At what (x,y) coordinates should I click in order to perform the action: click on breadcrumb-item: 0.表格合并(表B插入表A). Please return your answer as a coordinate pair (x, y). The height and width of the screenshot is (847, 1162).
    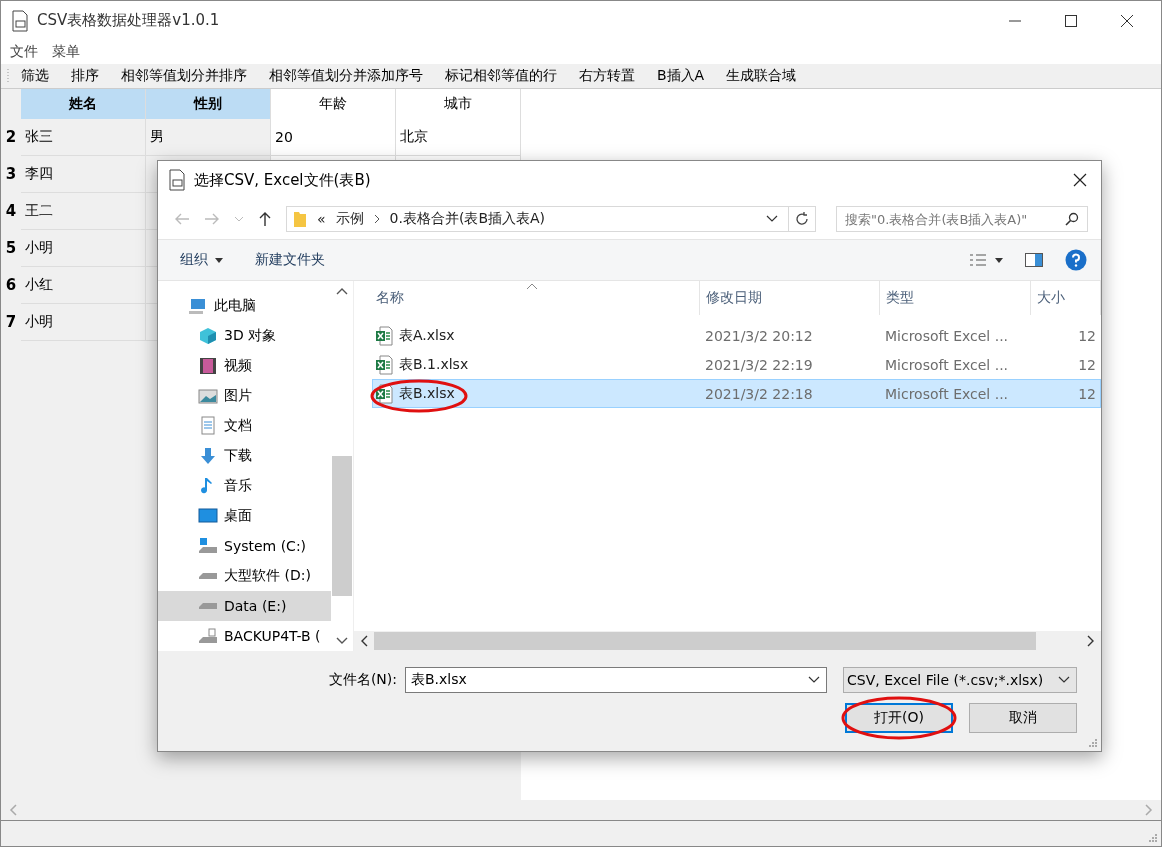
    Looking at the image, I should click on (467, 219).